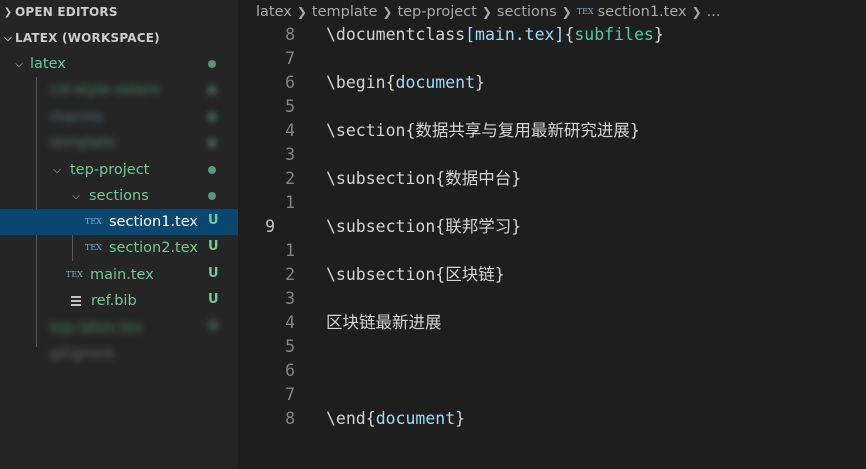 This screenshot has height=469, width=866. Describe the element at coordinates (423, 179) in the screenshot. I see `code-text: \subsection{数据中台}` at that location.